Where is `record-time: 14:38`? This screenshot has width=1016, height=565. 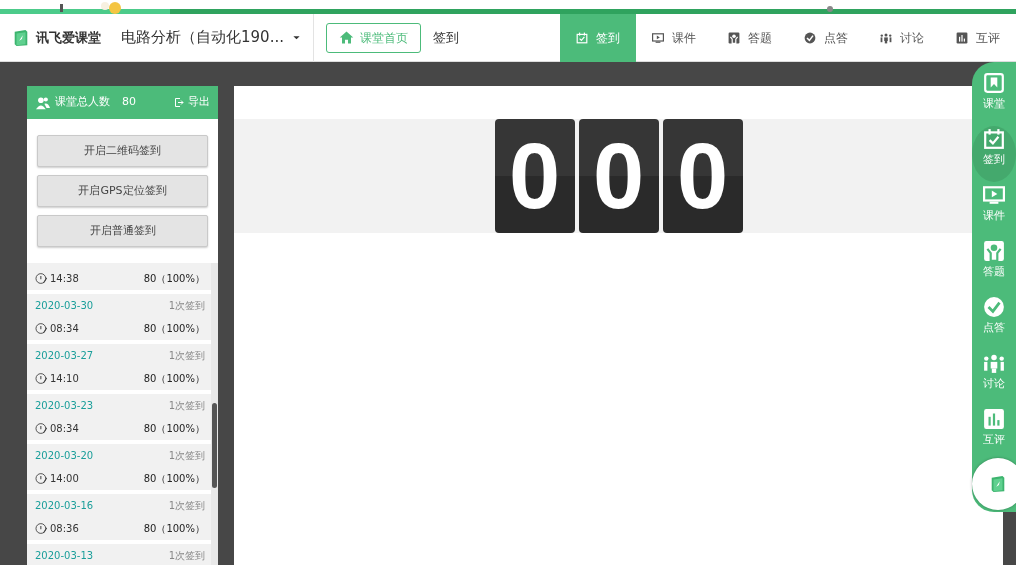
record-time: 14:38 is located at coordinates (64, 279).